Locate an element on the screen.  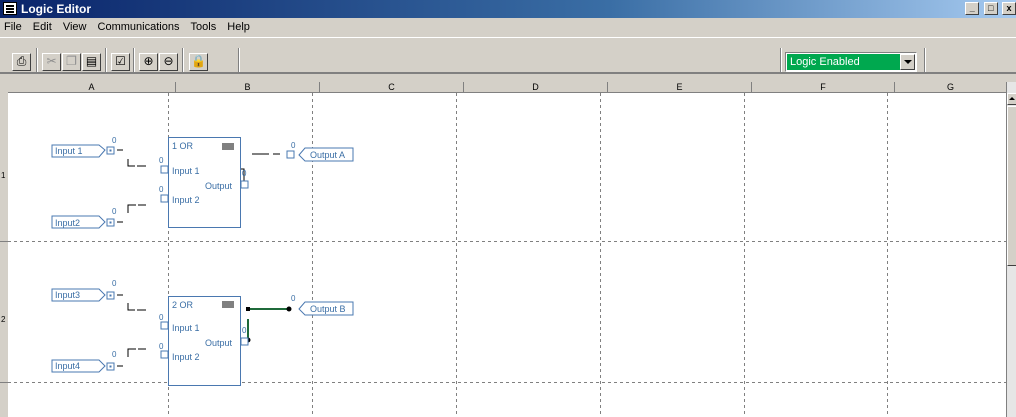
menu-bar: File Edit View Communications Tools Help is located at coordinates (508, 27).